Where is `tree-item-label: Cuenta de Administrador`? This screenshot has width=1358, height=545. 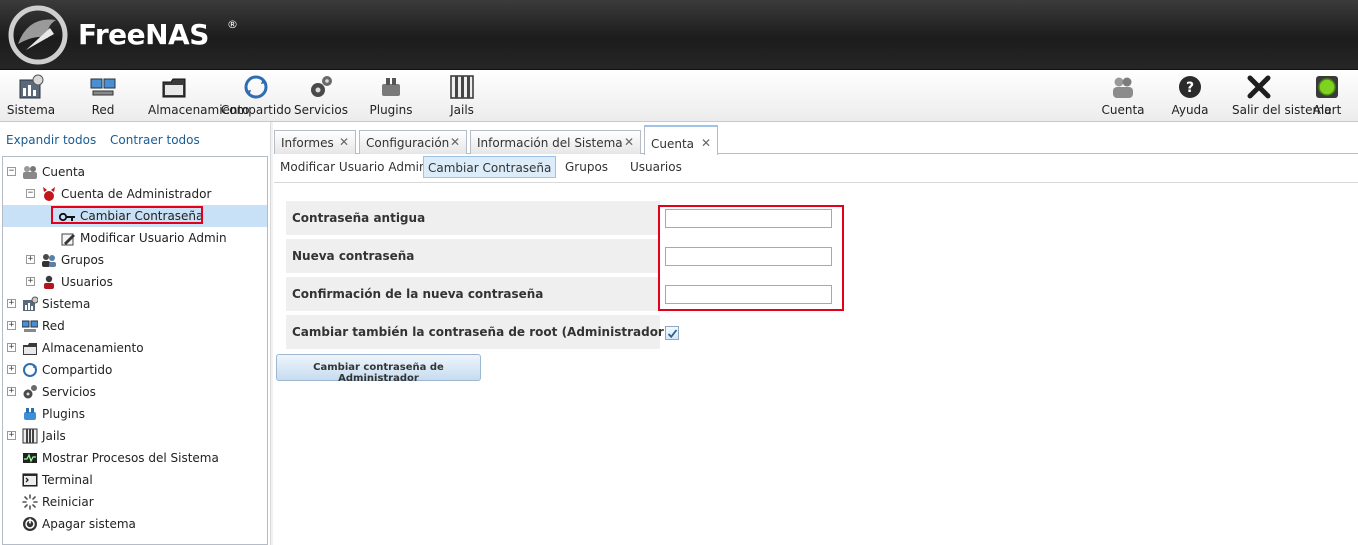 tree-item-label: Cuenta de Administrador is located at coordinates (136, 194).